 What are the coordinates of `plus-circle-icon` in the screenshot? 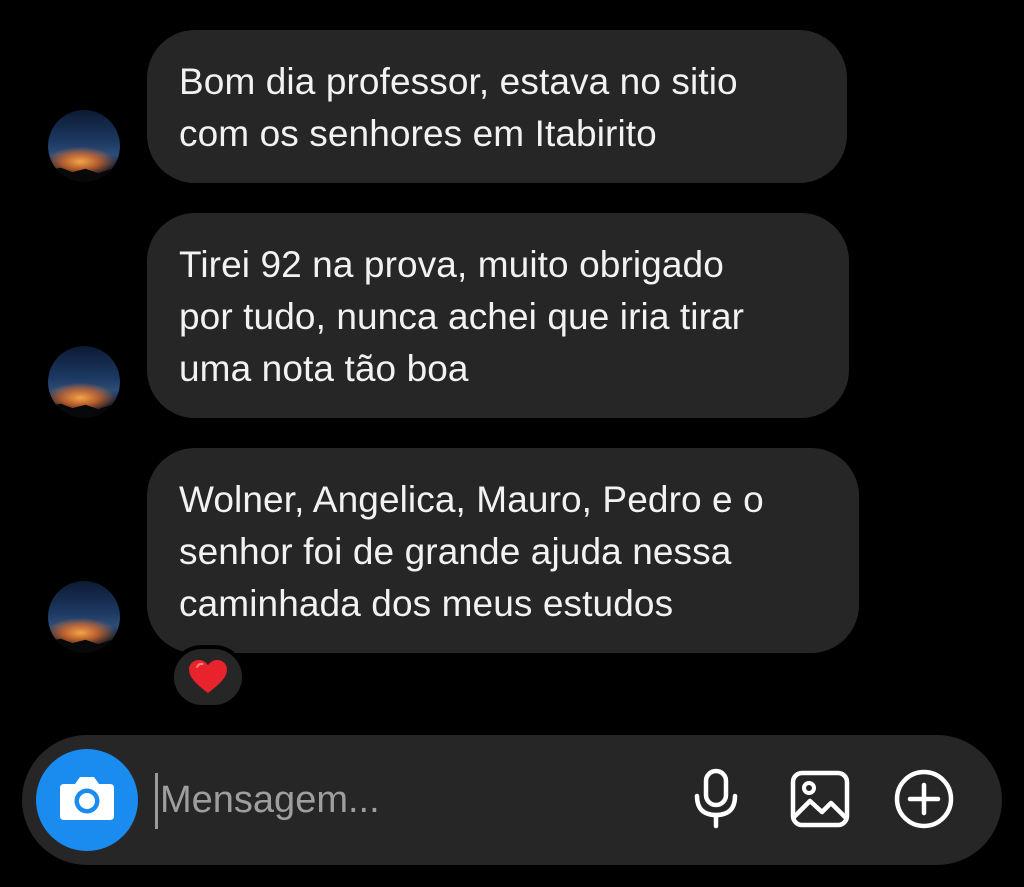 It's located at (924, 801).